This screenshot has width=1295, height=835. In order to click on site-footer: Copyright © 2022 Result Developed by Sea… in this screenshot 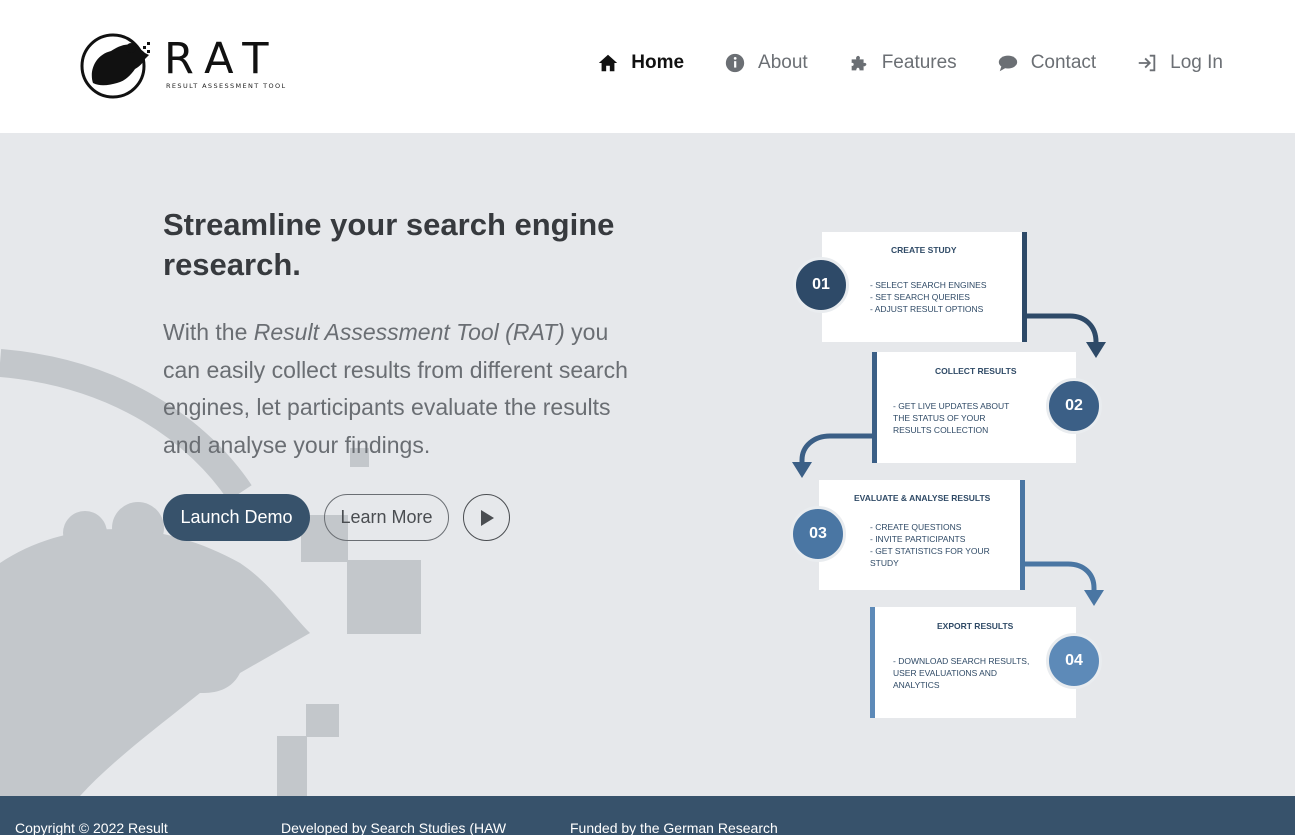, I will do `click(647, 815)`.